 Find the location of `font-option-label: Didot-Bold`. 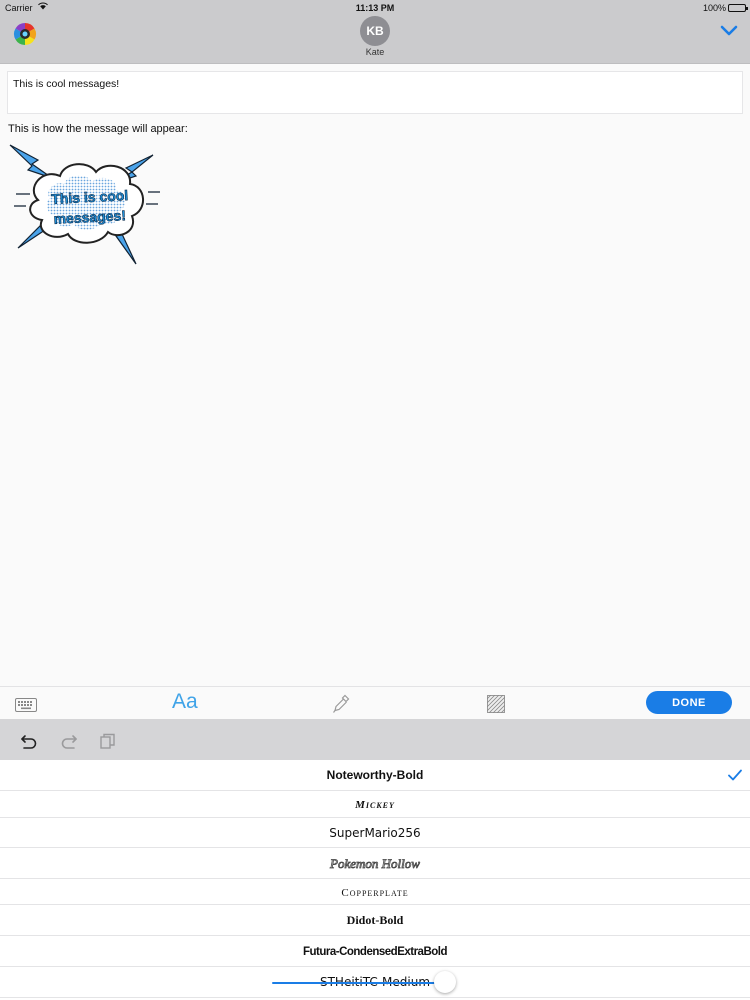

font-option-label: Didot-Bold is located at coordinates (375, 920).